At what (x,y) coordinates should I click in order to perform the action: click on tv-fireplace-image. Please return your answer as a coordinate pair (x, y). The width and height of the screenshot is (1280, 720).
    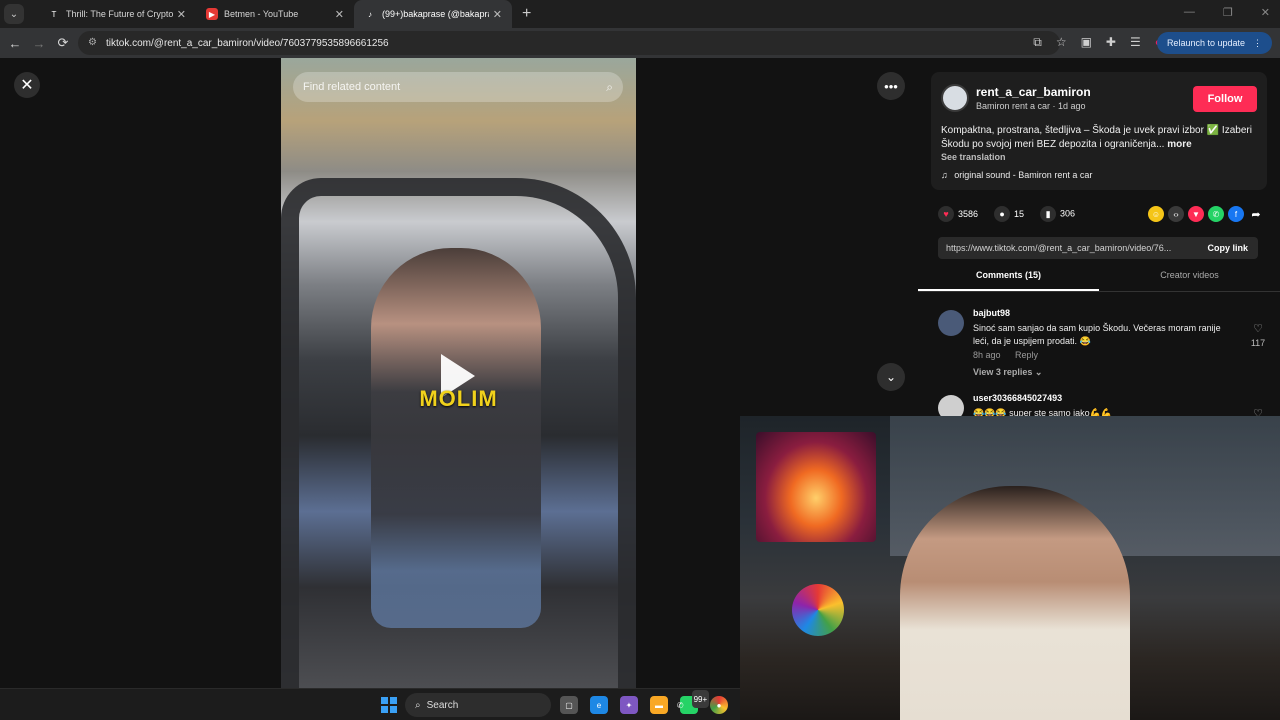
    Looking at the image, I should click on (816, 487).